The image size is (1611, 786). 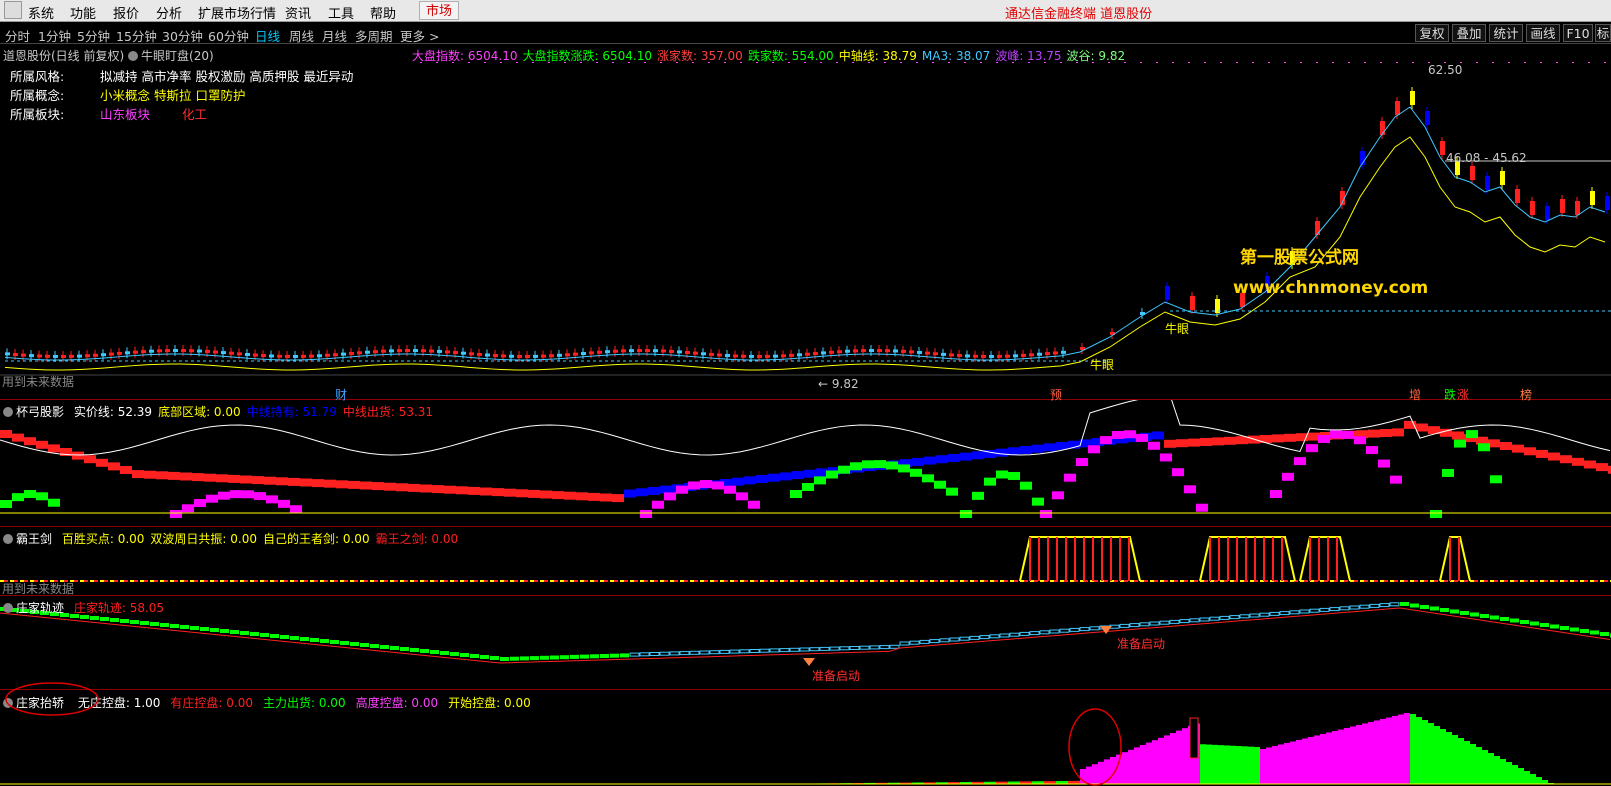 I want to click on menu-help: 帮助, so click(x=383, y=12).